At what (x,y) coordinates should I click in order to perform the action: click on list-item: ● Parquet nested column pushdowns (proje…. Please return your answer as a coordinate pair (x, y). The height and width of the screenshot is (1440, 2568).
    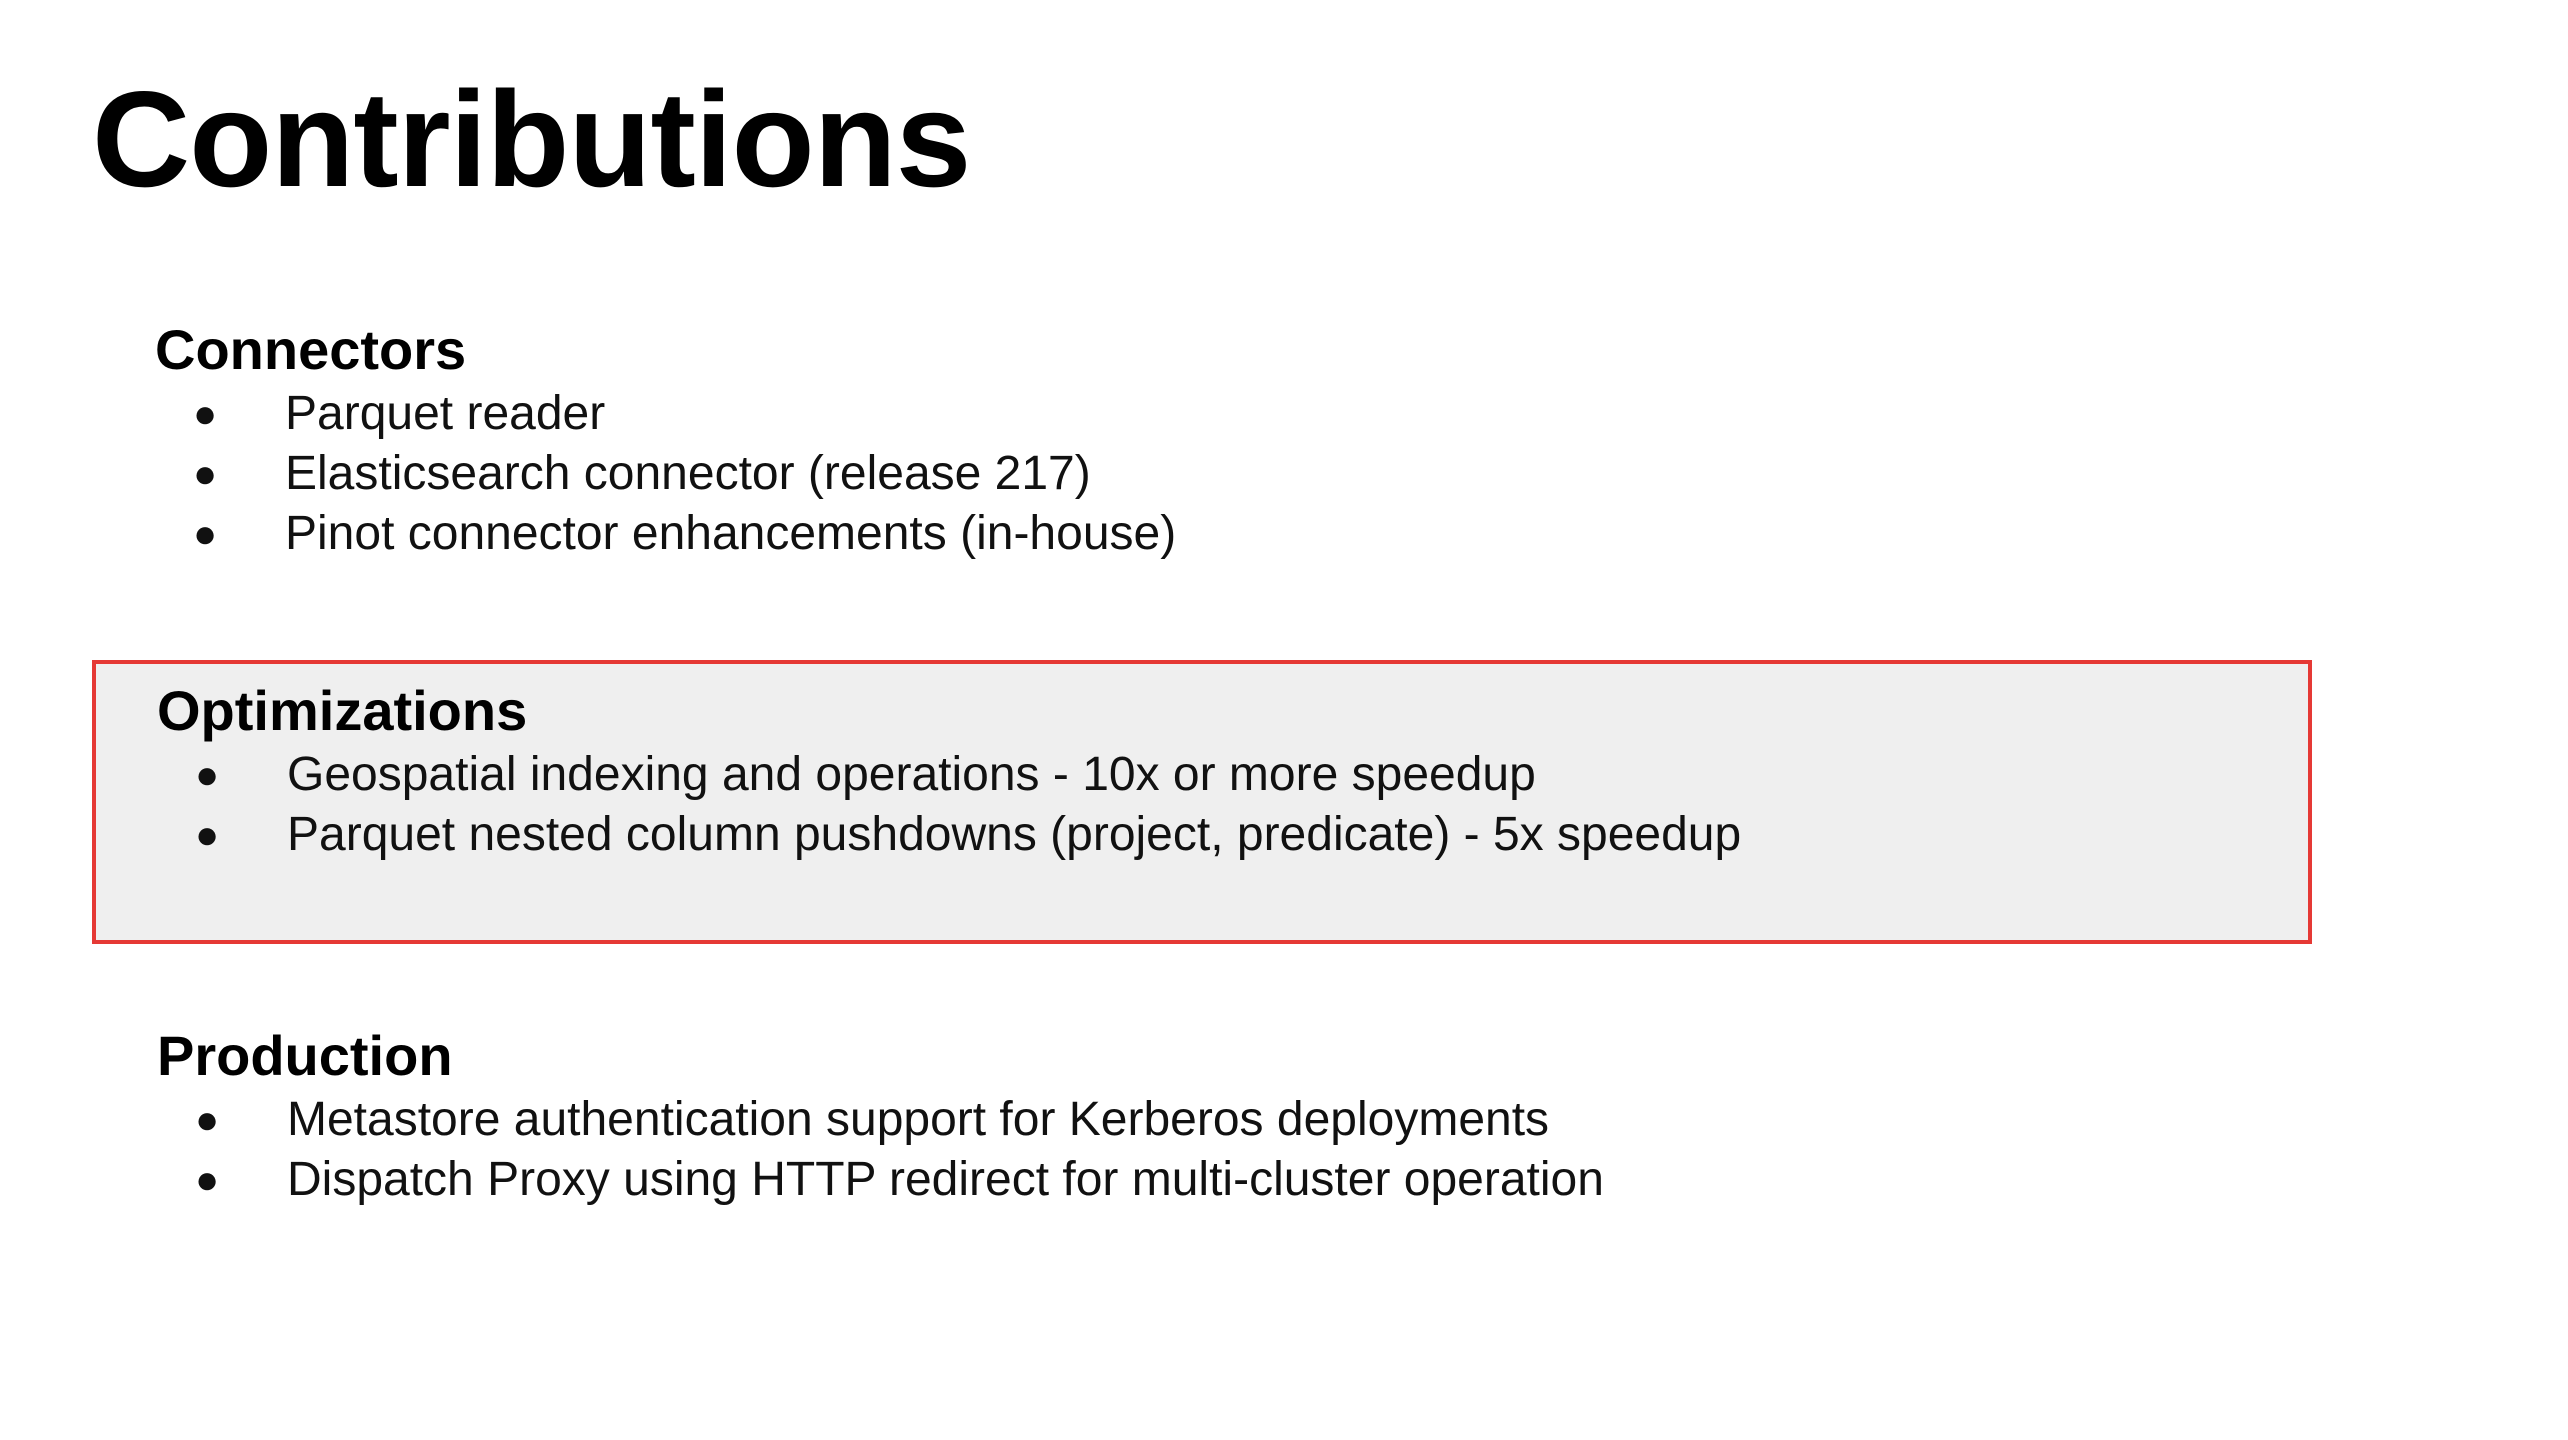
    Looking at the image, I should click on (949, 835).